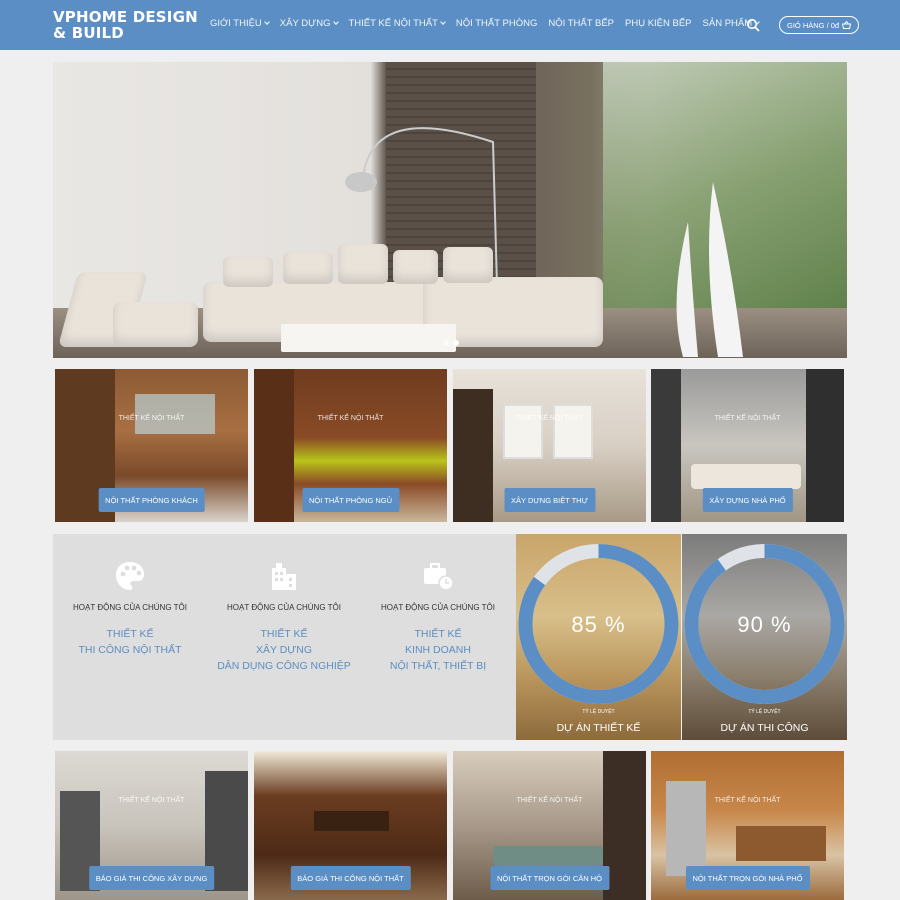 This screenshot has height=900, width=900. I want to click on logo-line-1: VPHOME DESIGN, so click(125, 17).